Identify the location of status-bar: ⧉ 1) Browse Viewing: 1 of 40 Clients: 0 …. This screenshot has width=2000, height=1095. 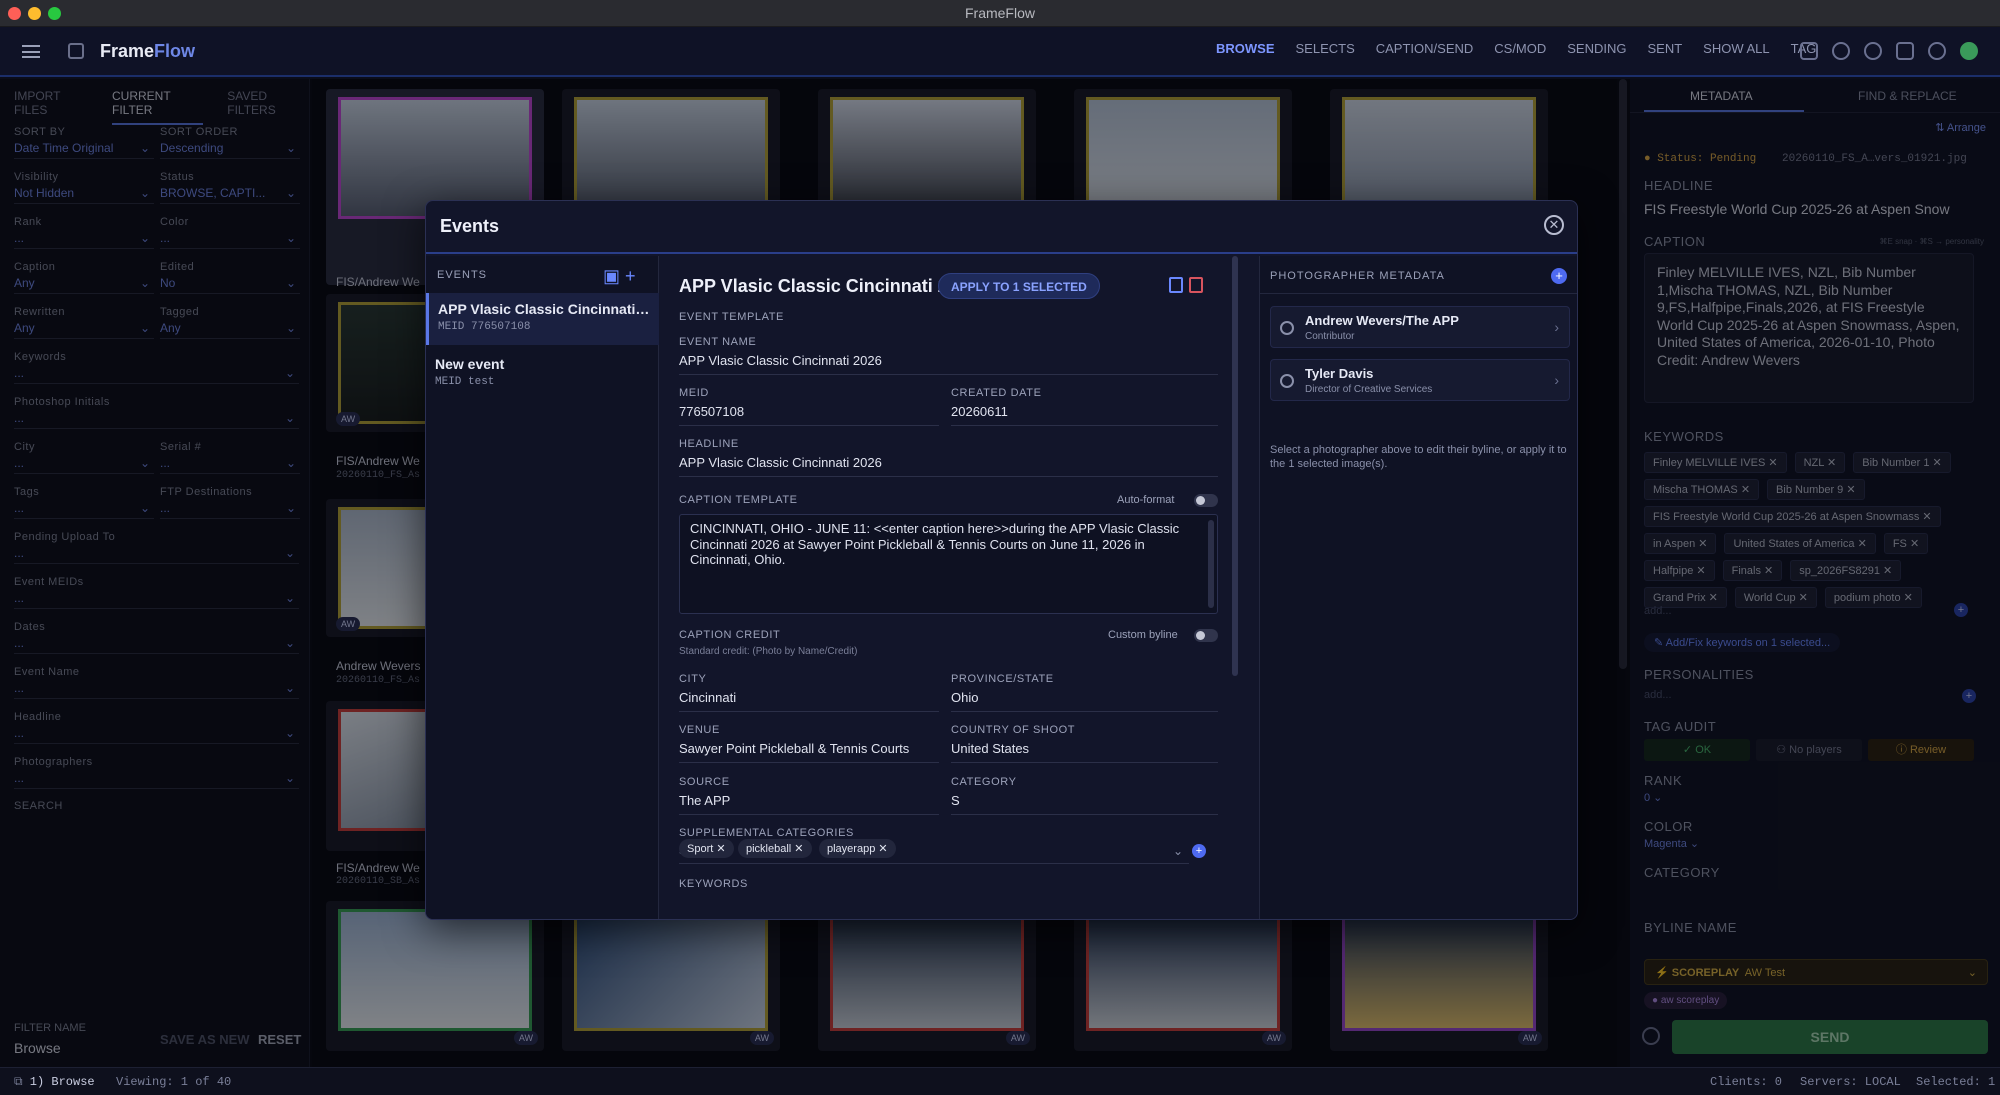
(1000, 1081).